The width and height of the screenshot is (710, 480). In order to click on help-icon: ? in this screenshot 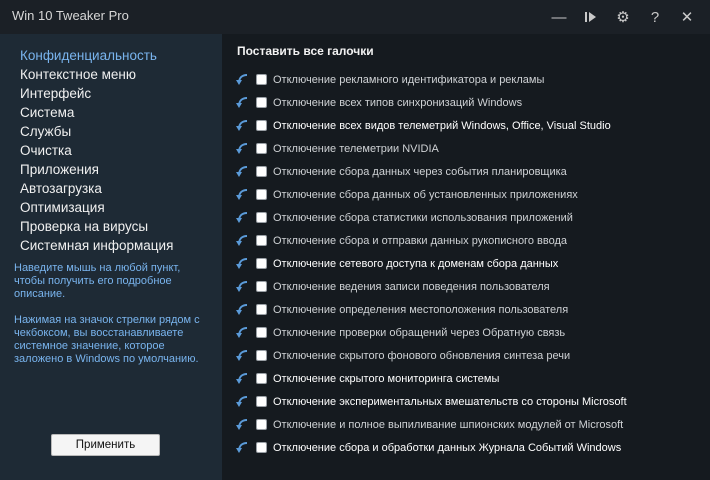, I will do `click(655, 17)`.